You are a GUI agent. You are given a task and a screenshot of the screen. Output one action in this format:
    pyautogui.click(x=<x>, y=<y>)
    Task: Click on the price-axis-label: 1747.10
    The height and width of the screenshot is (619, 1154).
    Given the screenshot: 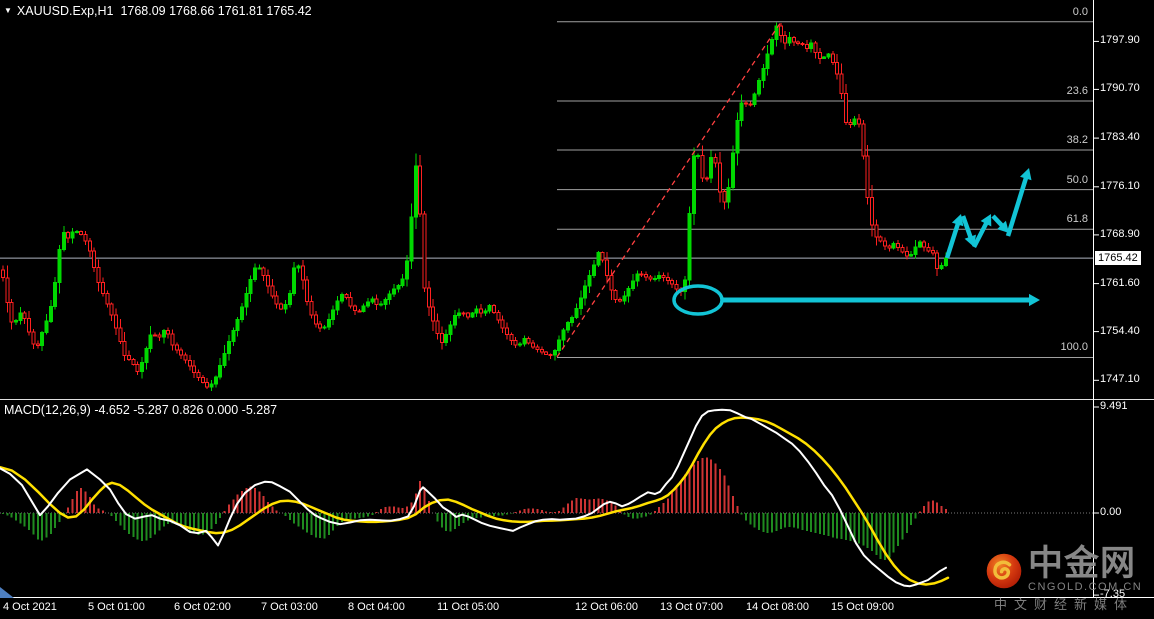 What is the action you would take?
    pyautogui.click(x=1120, y=379)
    